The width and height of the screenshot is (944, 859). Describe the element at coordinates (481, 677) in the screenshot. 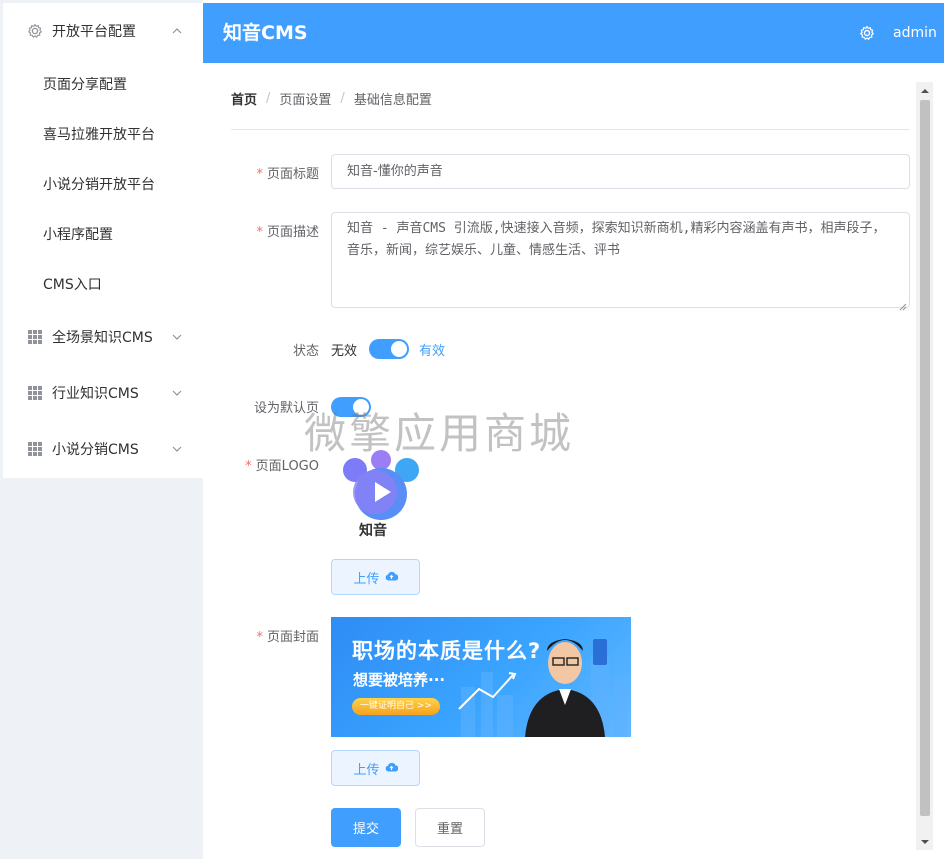

I see `cover-preview: 职场的本质是什么? 想要被培养··· 一键证明自己 >>` at that location.